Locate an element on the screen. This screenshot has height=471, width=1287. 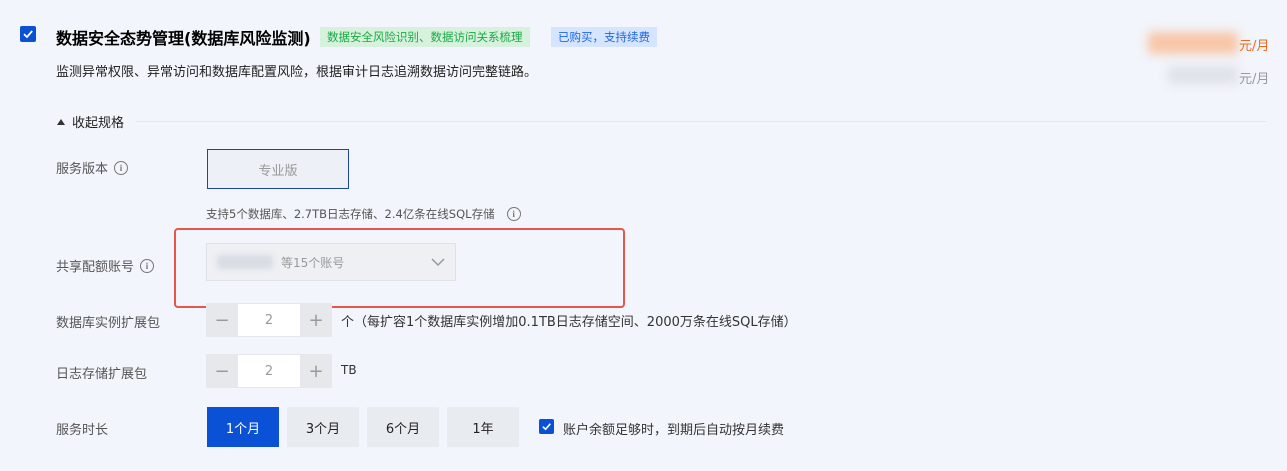
log-storage-label: 日志存储扩展包 is located at coordinates (102, 374).